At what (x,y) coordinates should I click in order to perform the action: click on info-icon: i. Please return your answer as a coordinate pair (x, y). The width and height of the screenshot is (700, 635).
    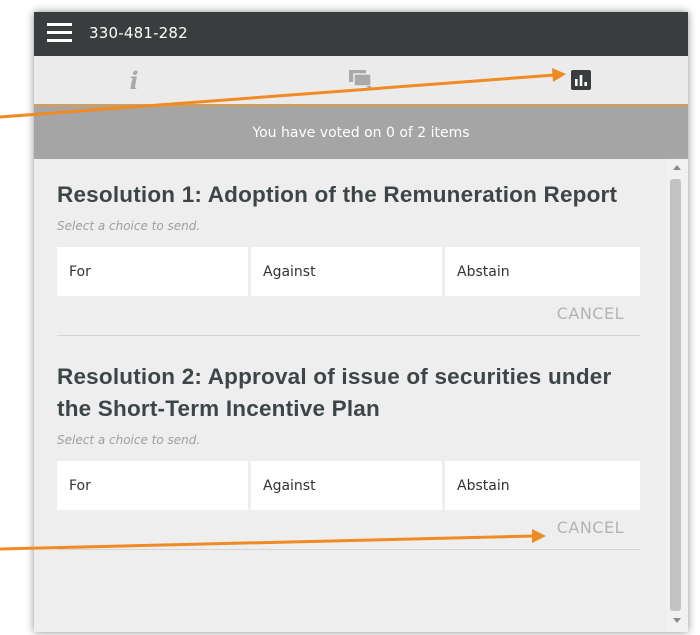
    Looking at the image, I should click on (134, 80).